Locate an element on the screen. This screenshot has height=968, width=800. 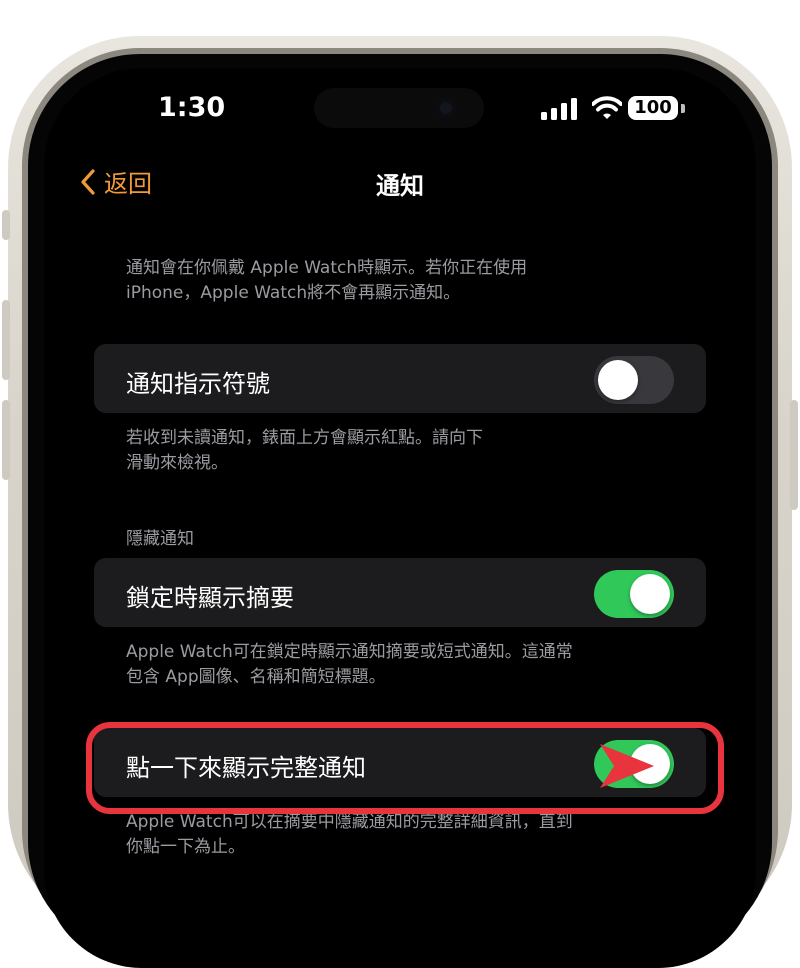
summary-note-line: Apple Watch可在鎖定時顯示通知摘要或短式通知。這通常 is located at coordinates (349, 652).